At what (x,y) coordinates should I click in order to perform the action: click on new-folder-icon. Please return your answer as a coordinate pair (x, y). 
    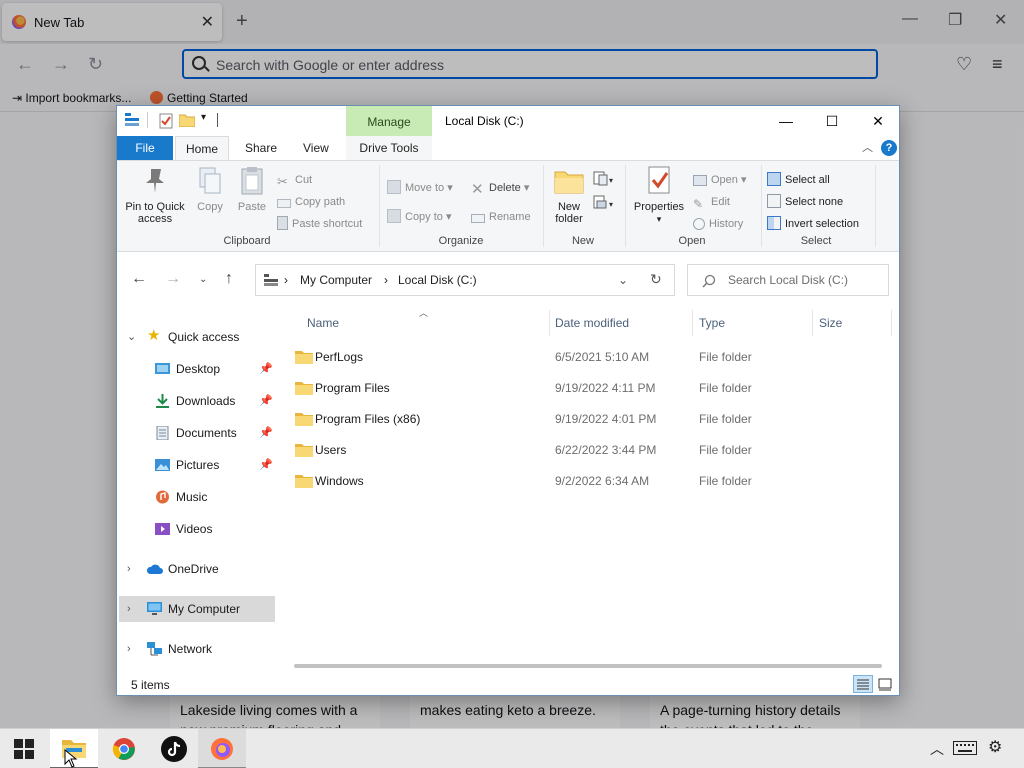
    Looking at the image, I should click on (569, 182).